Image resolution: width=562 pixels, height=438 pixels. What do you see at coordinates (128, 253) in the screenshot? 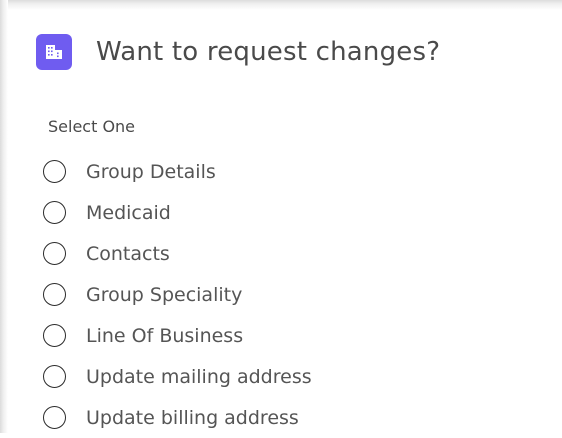
I see `option-label: Contacts` at bounding box center [128, 253].